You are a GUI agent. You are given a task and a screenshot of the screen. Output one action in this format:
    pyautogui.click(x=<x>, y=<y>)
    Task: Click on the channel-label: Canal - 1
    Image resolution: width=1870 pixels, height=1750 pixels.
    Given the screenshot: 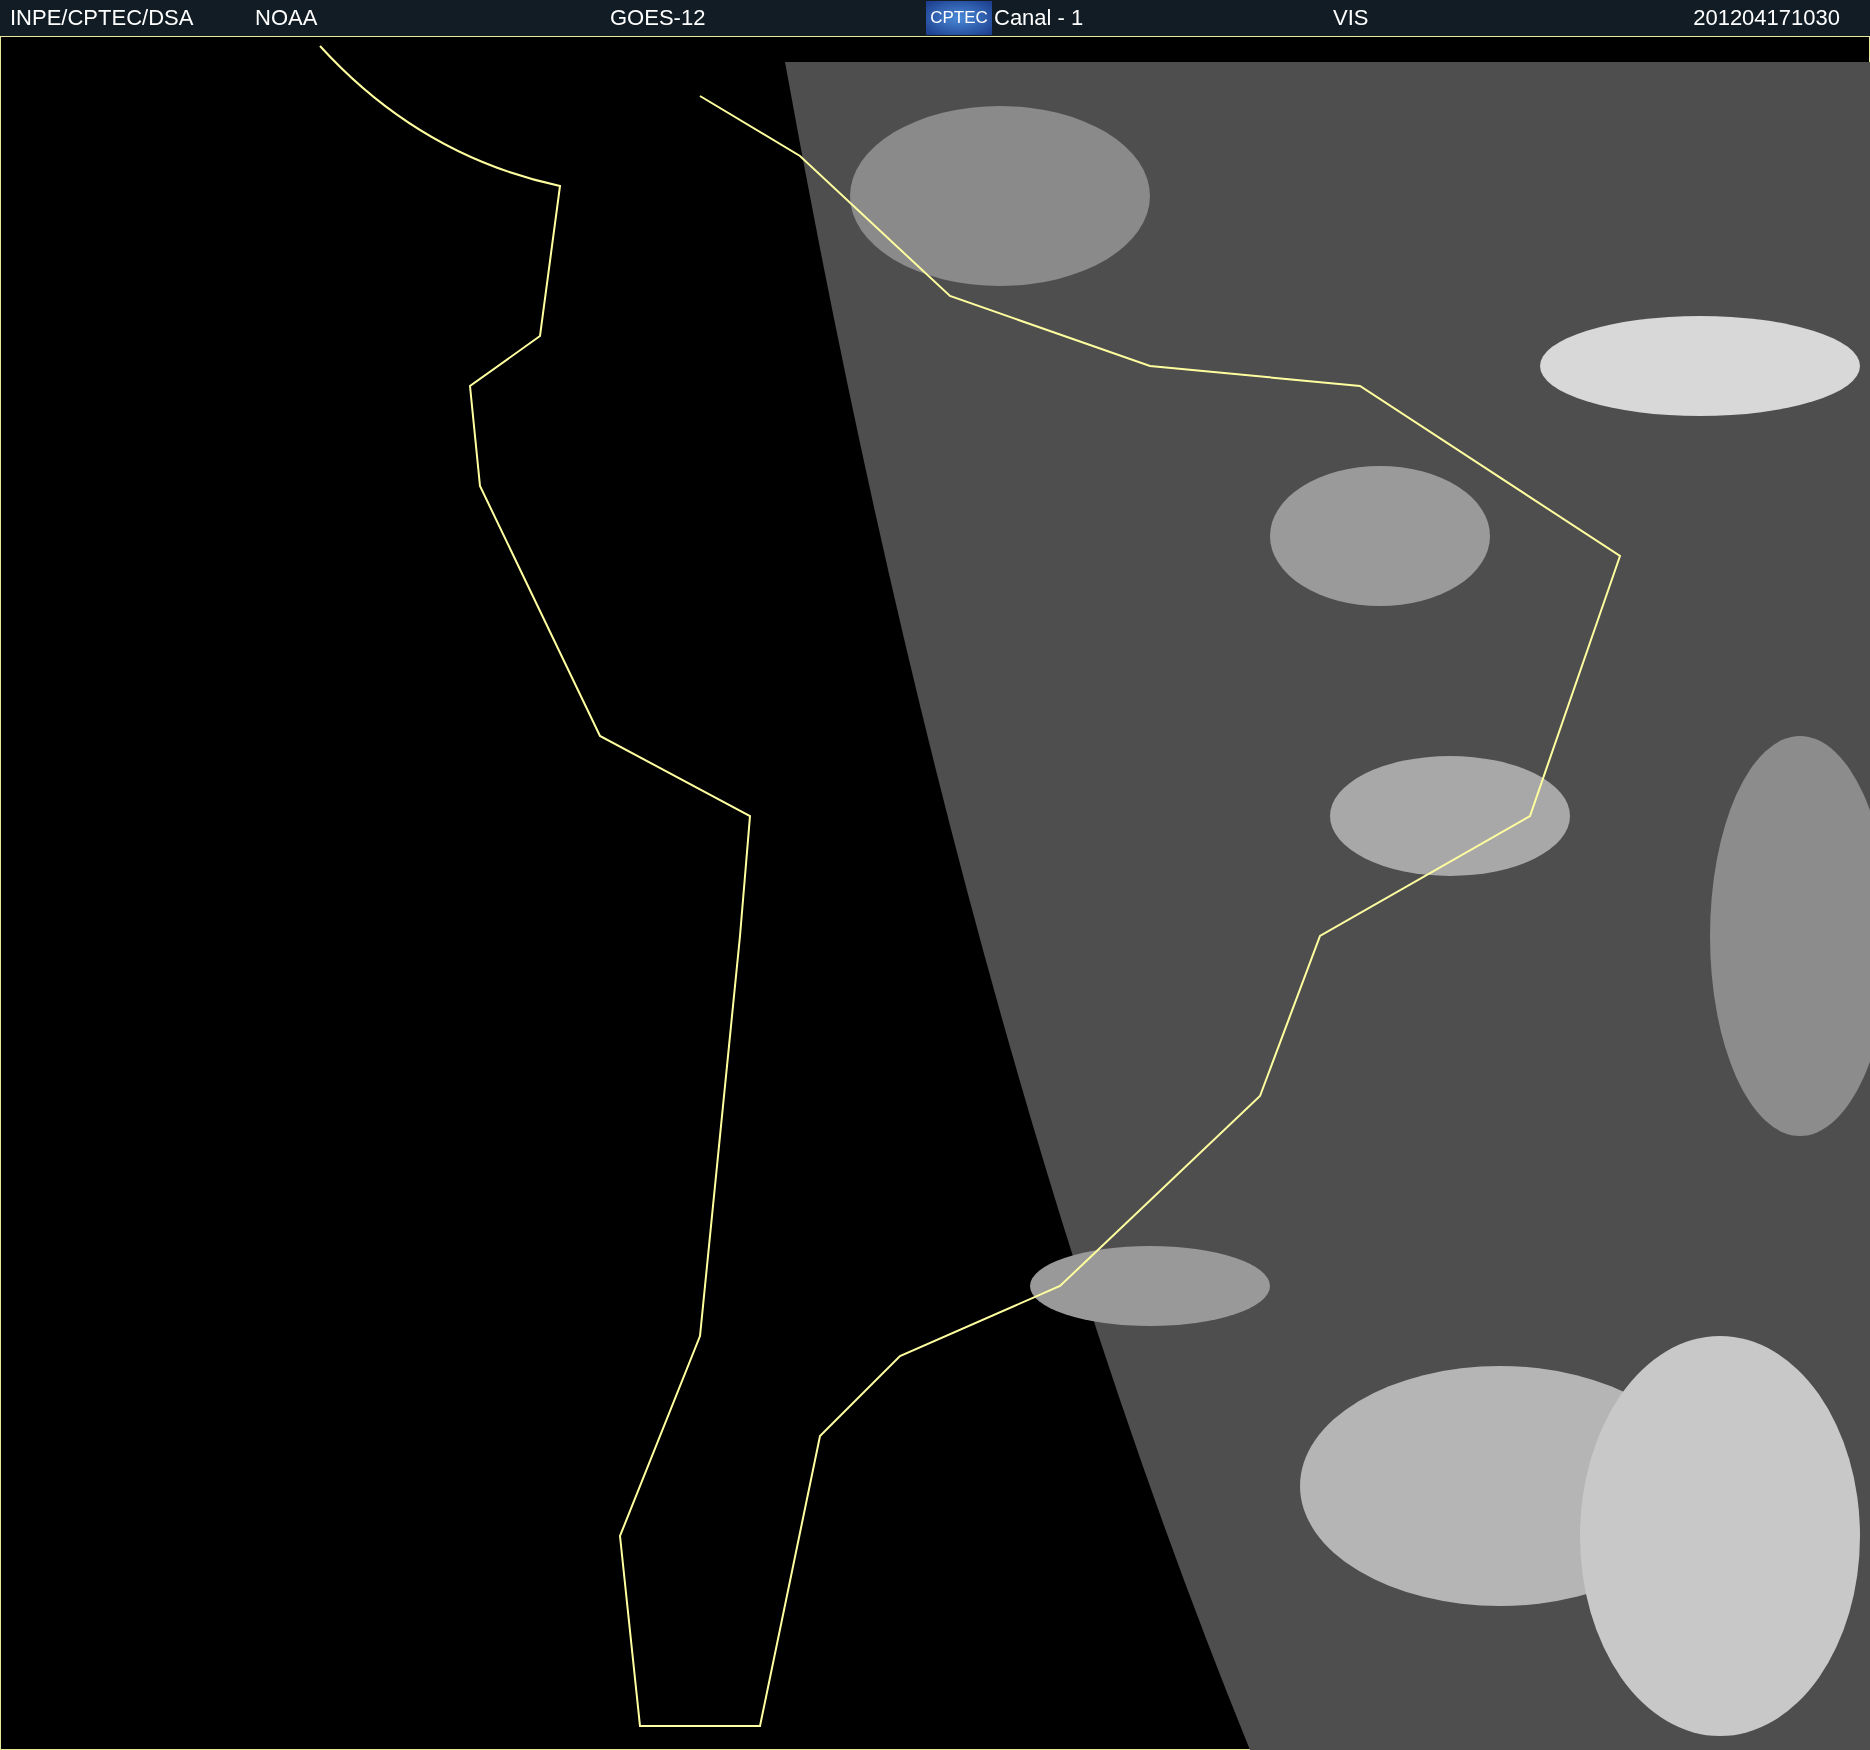 What is the action you would take?
    pyautogui.click(x=1039, y=18)
    